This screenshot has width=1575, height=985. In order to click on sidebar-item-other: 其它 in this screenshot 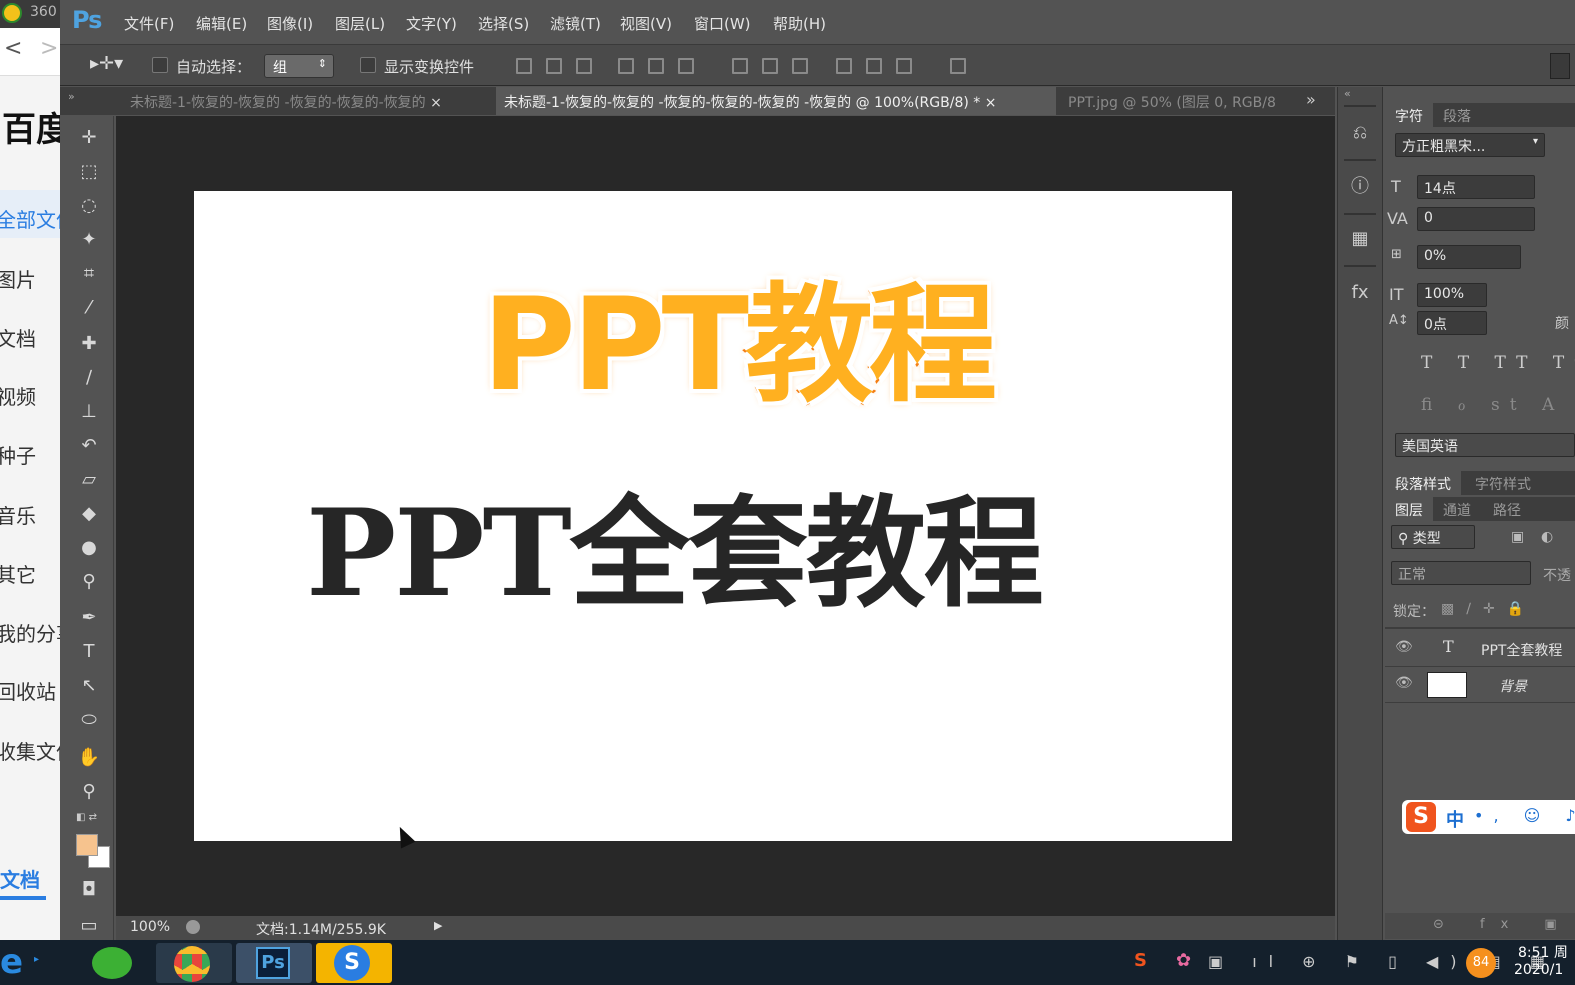, I will do `click(18, 573)`.